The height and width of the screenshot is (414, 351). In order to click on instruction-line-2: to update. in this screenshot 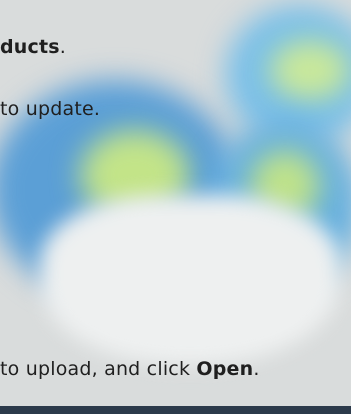, I will do `click(50, 109)`.